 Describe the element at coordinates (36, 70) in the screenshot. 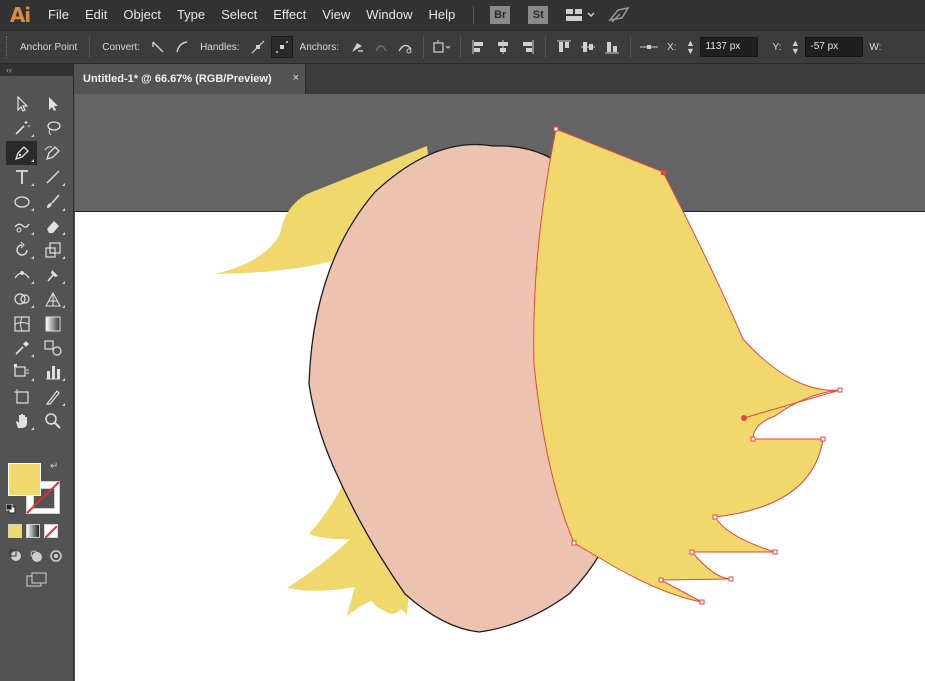

I see `tools-panel-collapse: ‹‹` at that location.